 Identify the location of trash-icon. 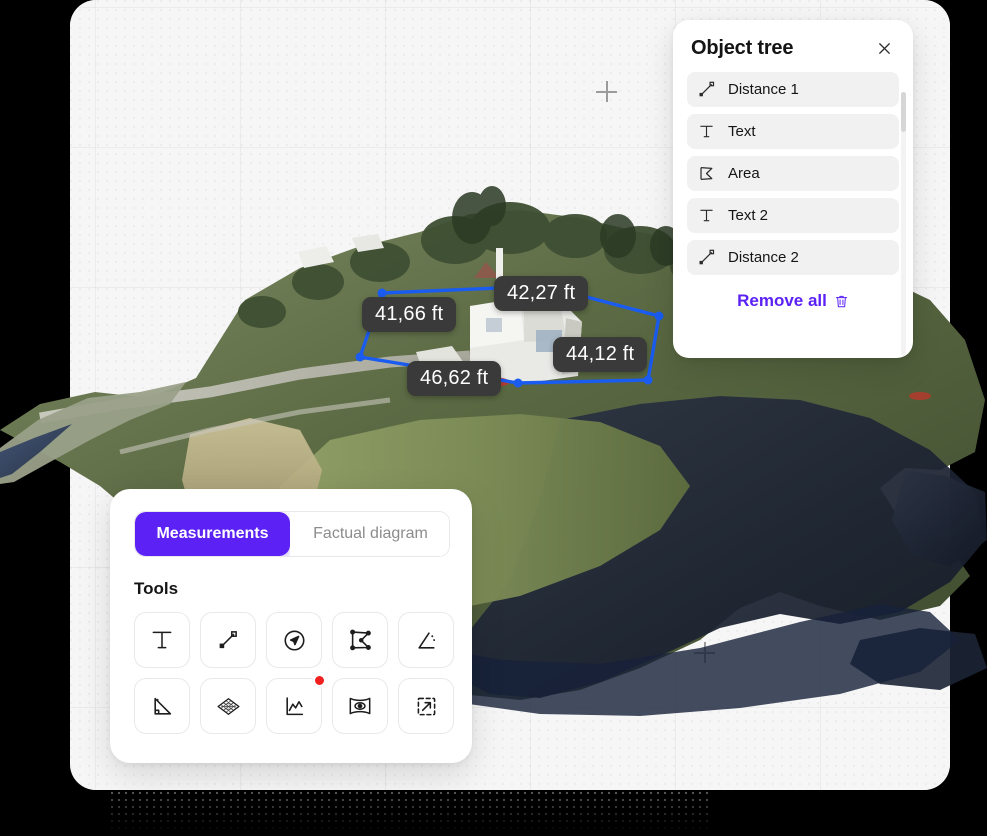
(841, 301).